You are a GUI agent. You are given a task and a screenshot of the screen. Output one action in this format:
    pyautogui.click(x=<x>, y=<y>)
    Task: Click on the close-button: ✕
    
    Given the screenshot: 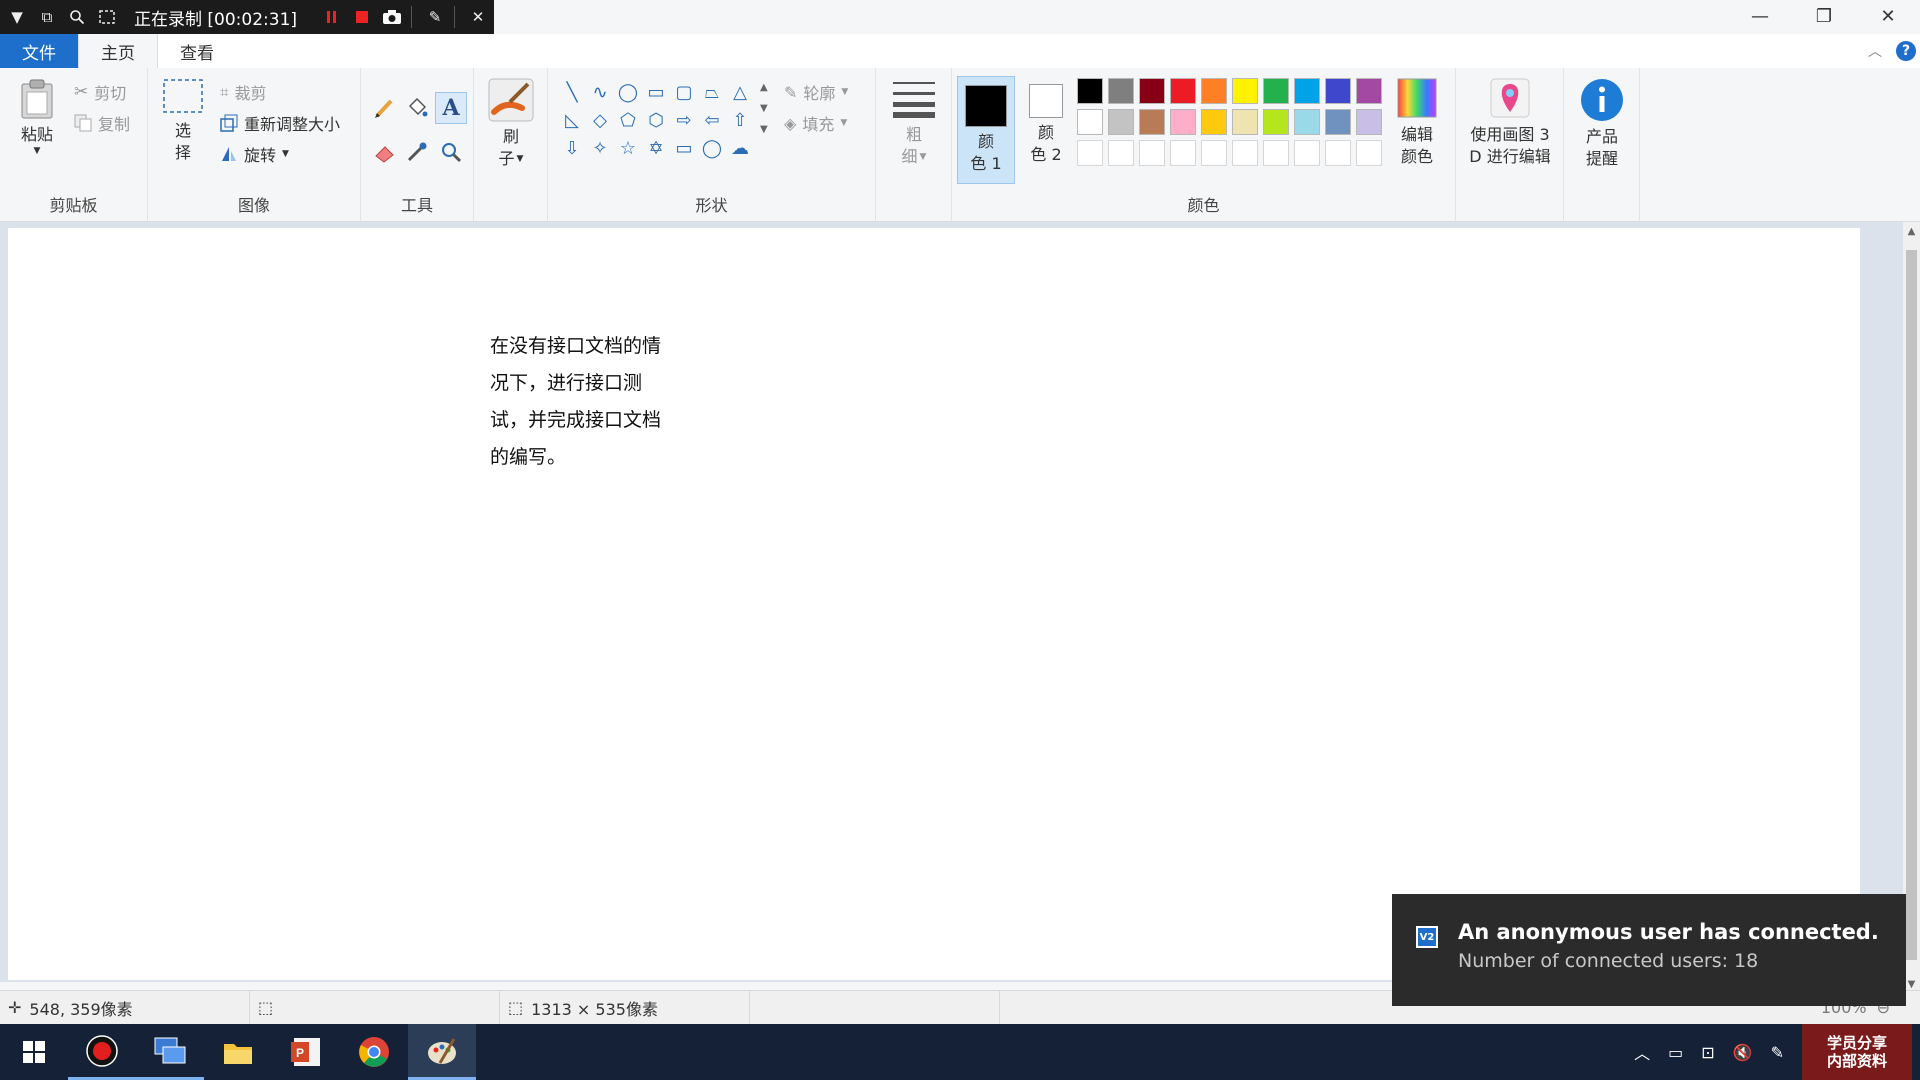 What is the action you would take?
    pyautogui.click(x=1888, y=16)
    